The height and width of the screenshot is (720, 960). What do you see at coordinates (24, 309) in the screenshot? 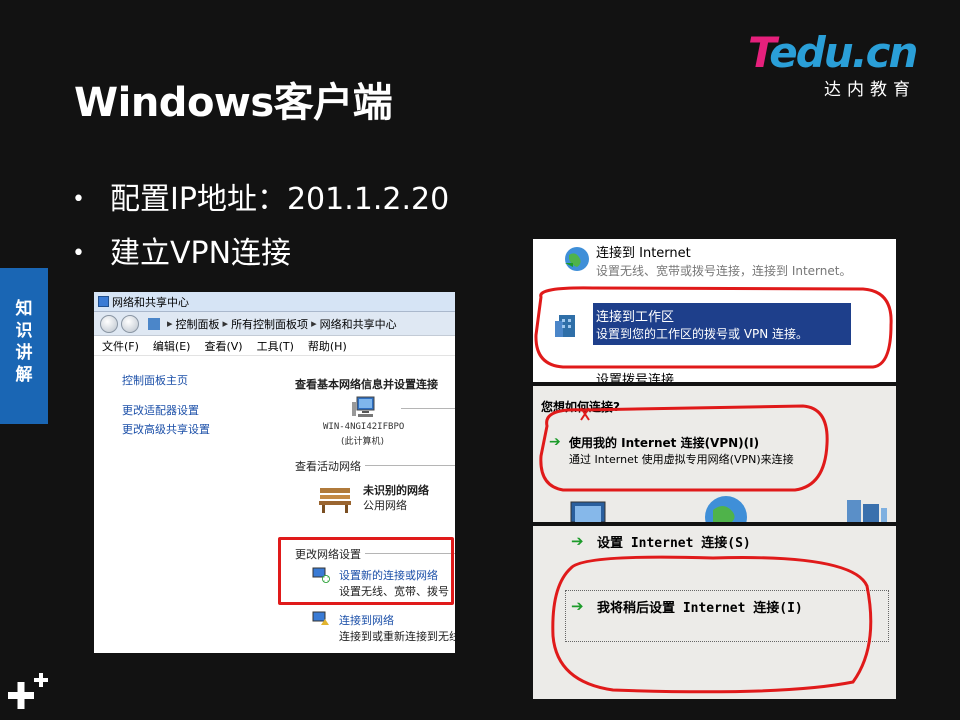
I see `side-tab-char: 知` at bounding box center [24, 309].